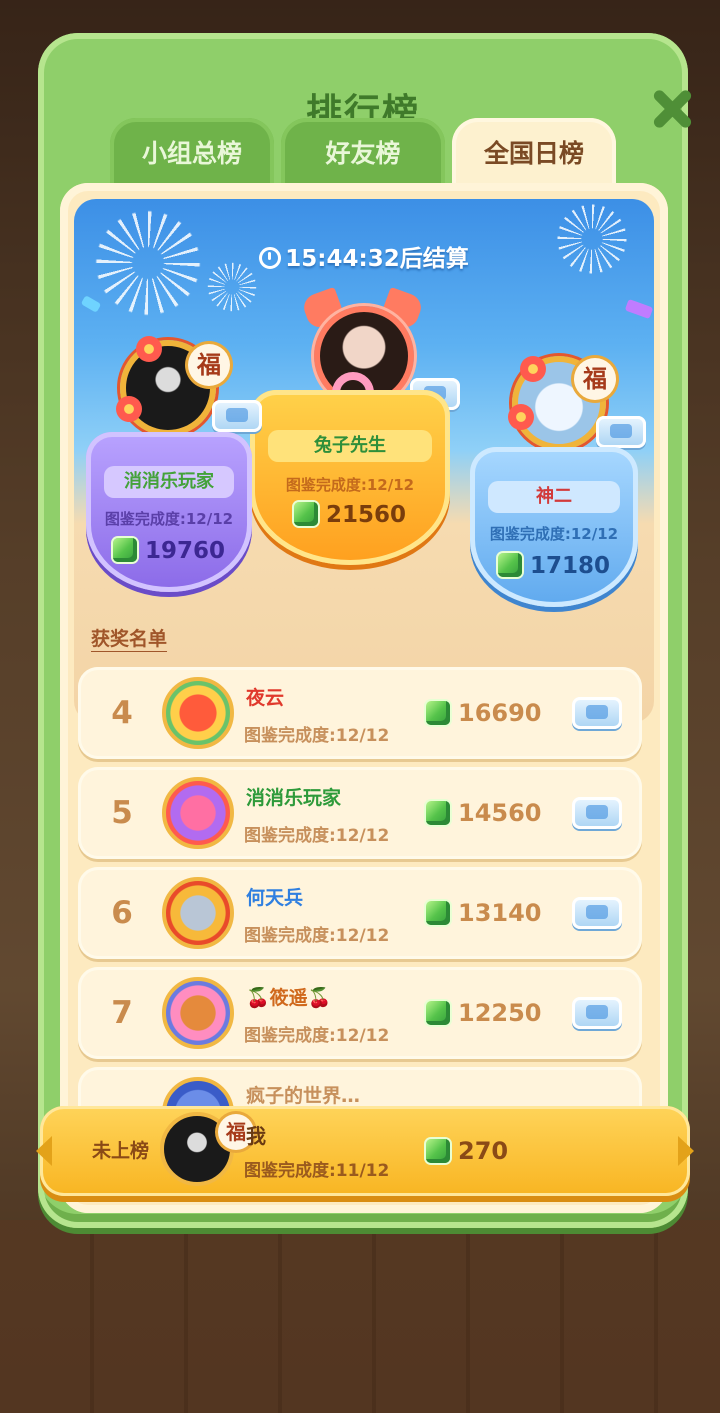 The height and width of the screenshot is (1413, 720). I want to click on player-name: 消消乐玩家, so click(294, 798).